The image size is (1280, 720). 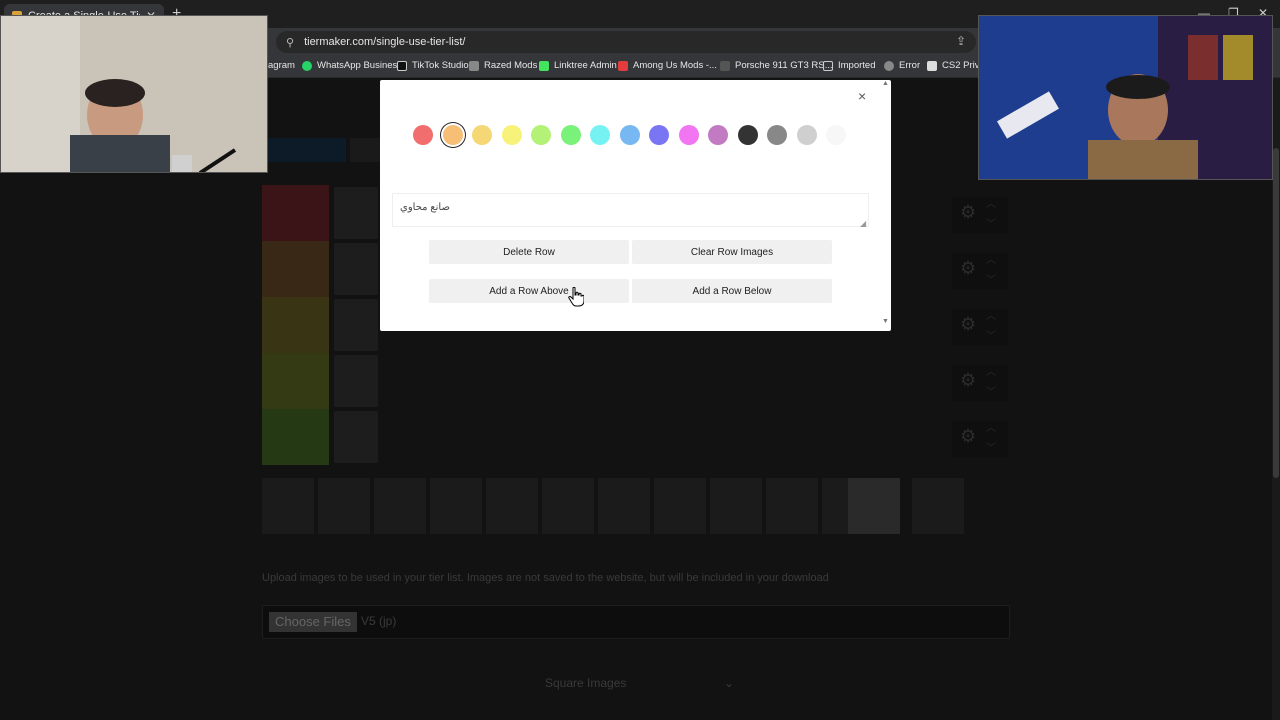 What do you see at coordinates (529, 291) in the screenshot?
I see `add-row-above-button: Add a Row Above` at bounding box center [529, 291].